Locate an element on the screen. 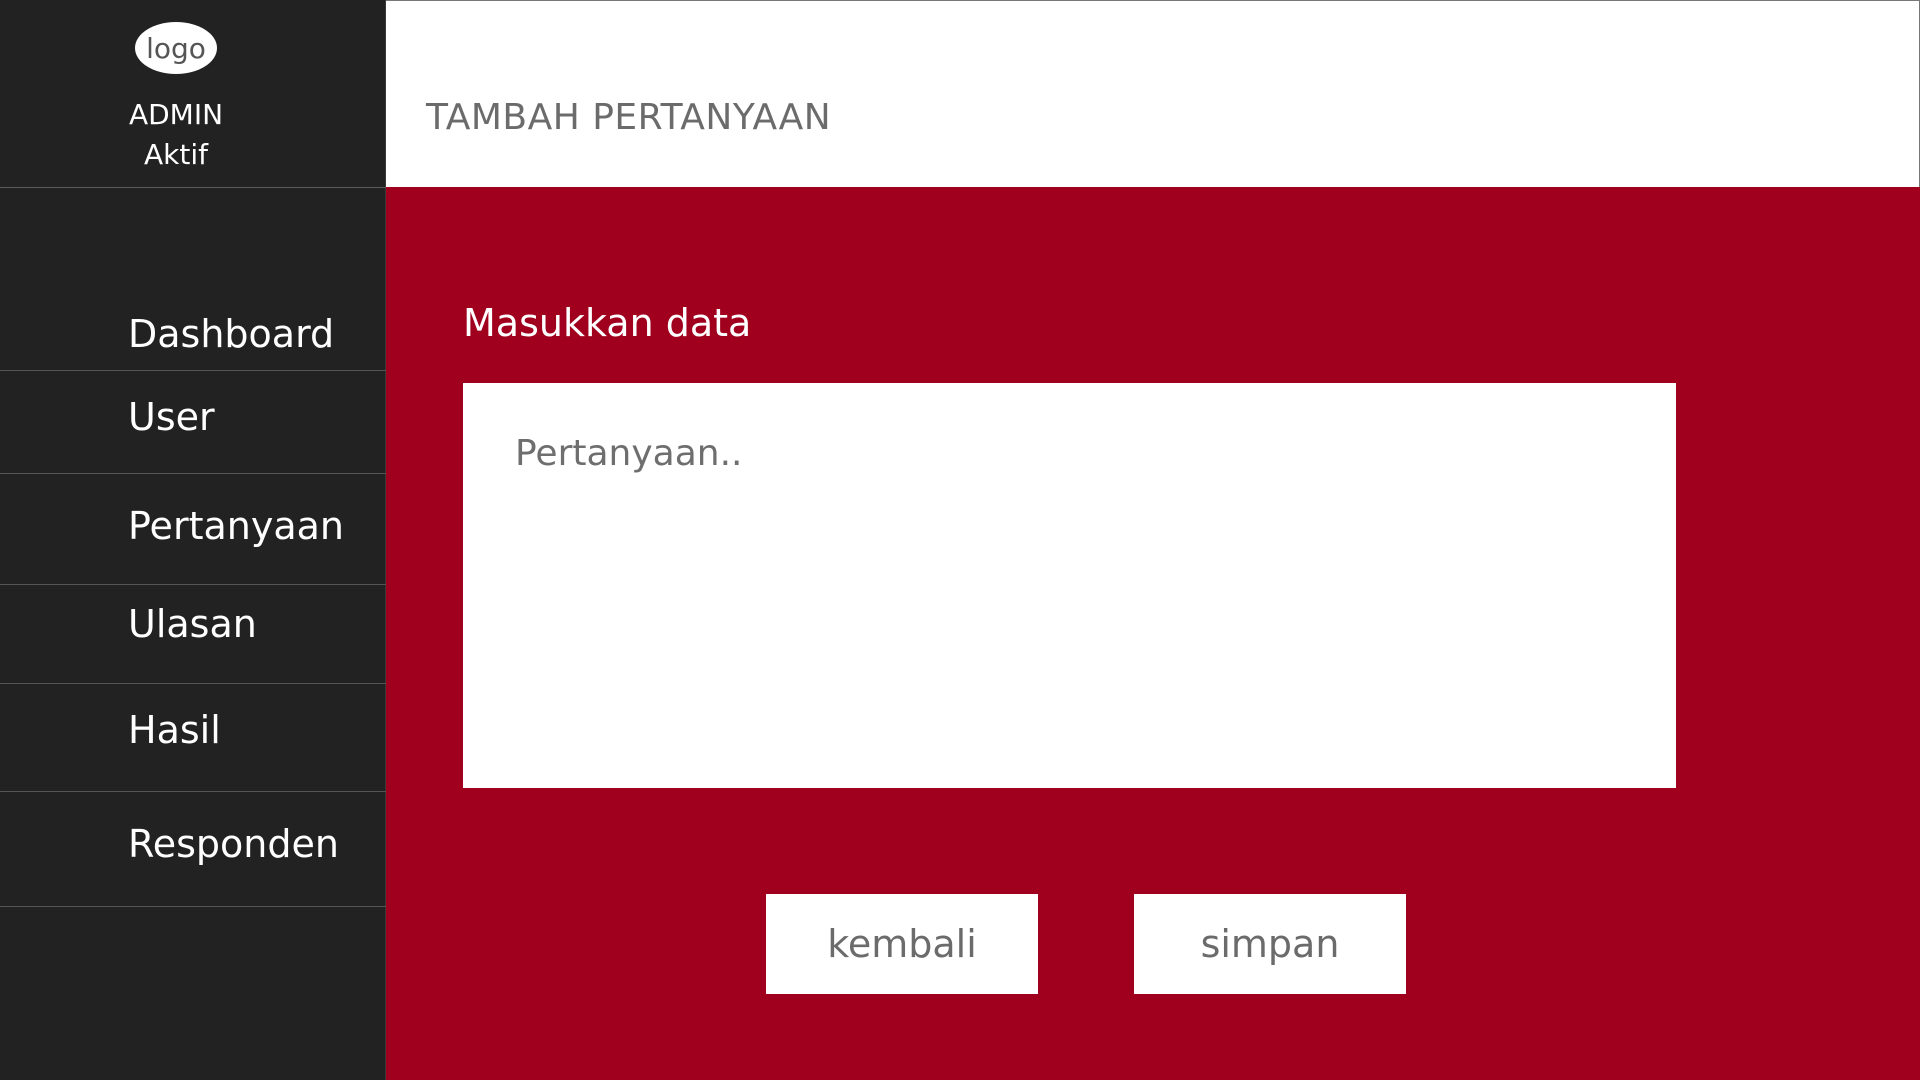 This screenshot has height=1080, width=1920. sidebar-item-responden: Responden is located at coordinates (193, 849).